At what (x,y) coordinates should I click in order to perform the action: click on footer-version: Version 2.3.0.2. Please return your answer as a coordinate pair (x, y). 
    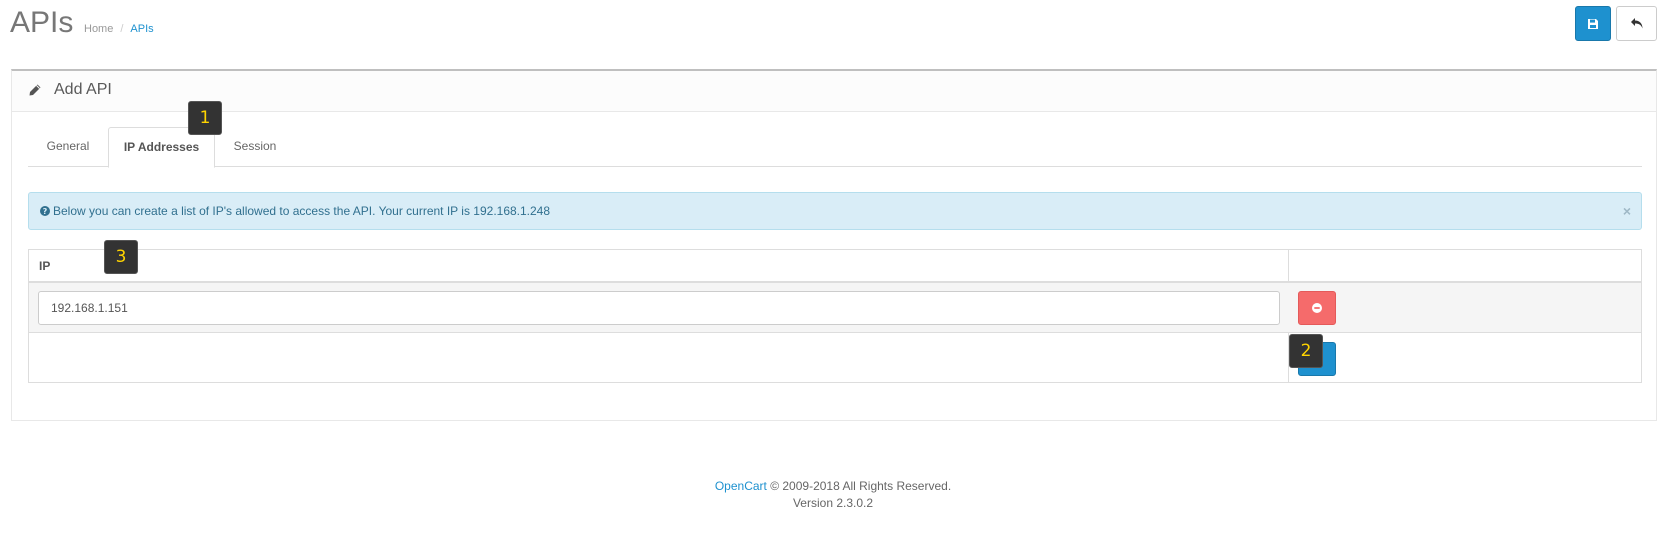
    Looking at the image, I should click on (833, 503).